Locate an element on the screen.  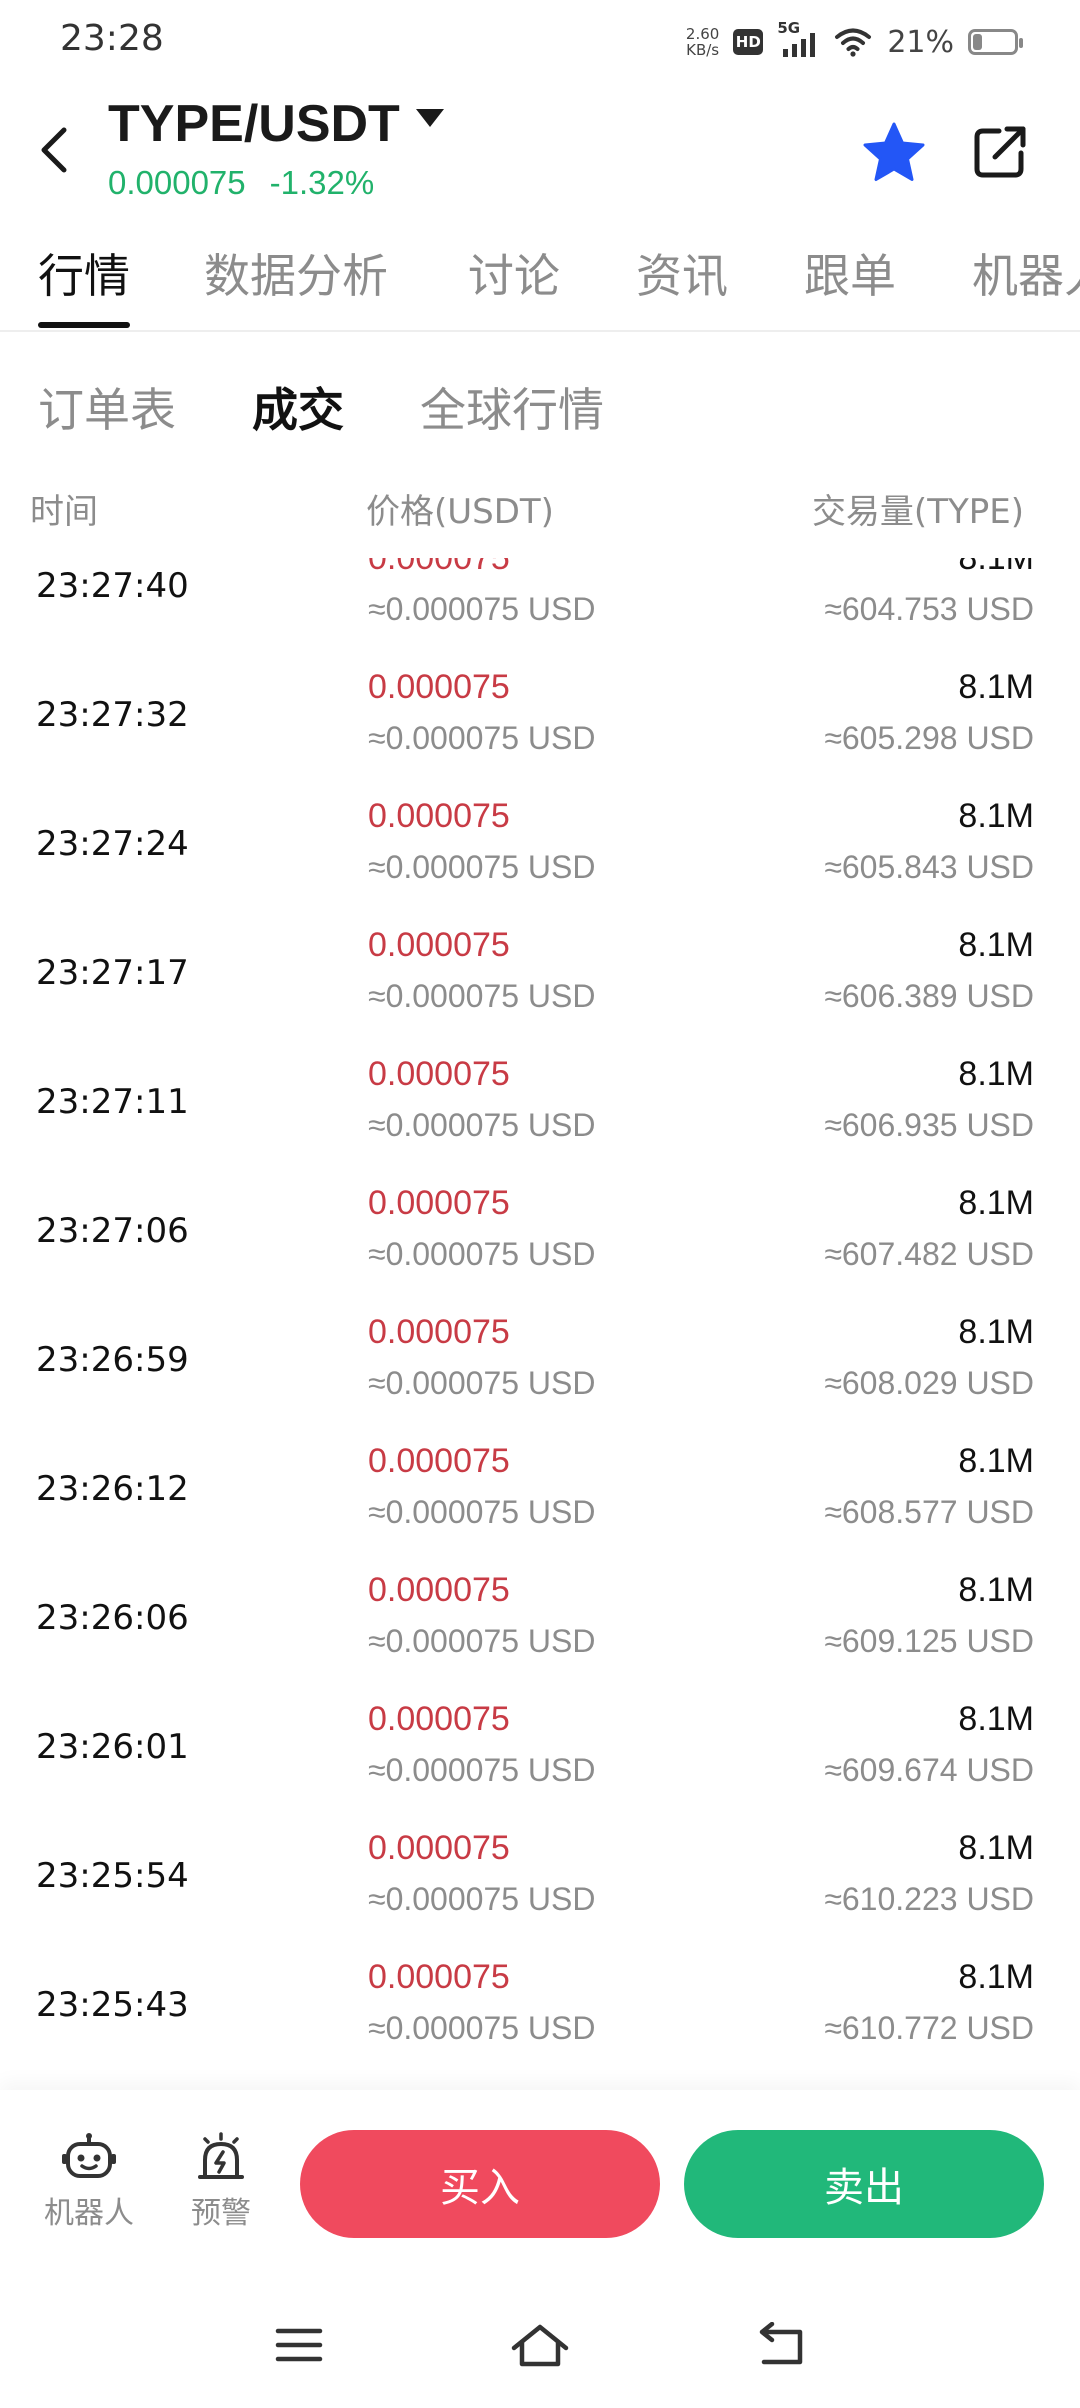
back-button is located at coordinates (54, 150).